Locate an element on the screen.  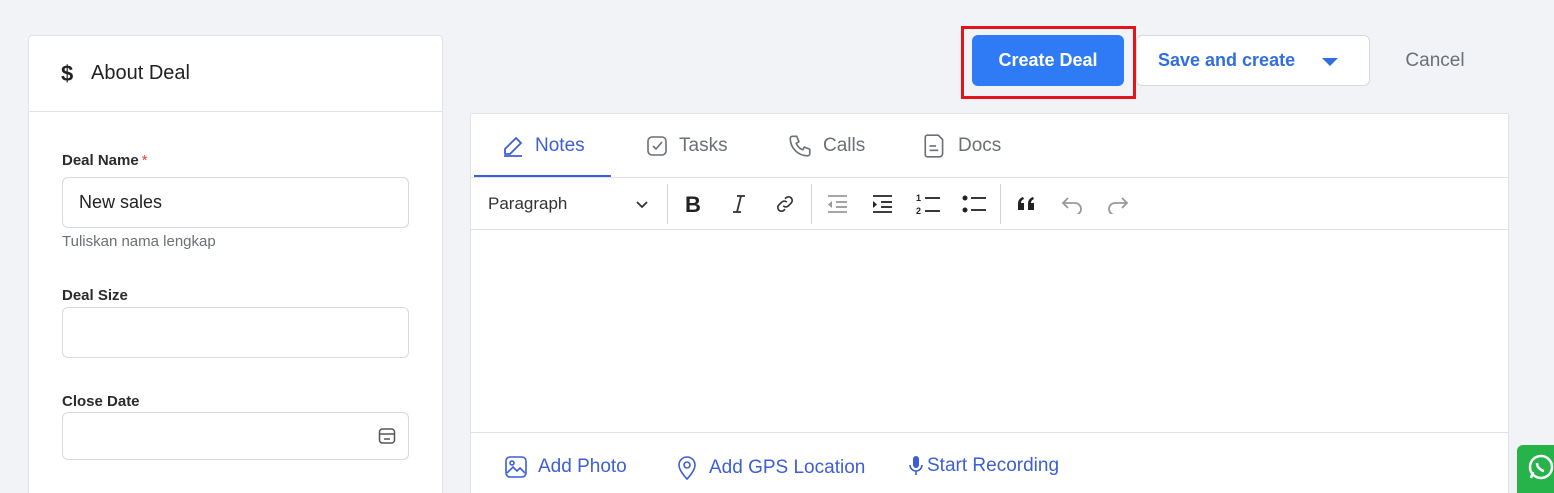
tab-docs: Docs is located at coordinates (961, 145).